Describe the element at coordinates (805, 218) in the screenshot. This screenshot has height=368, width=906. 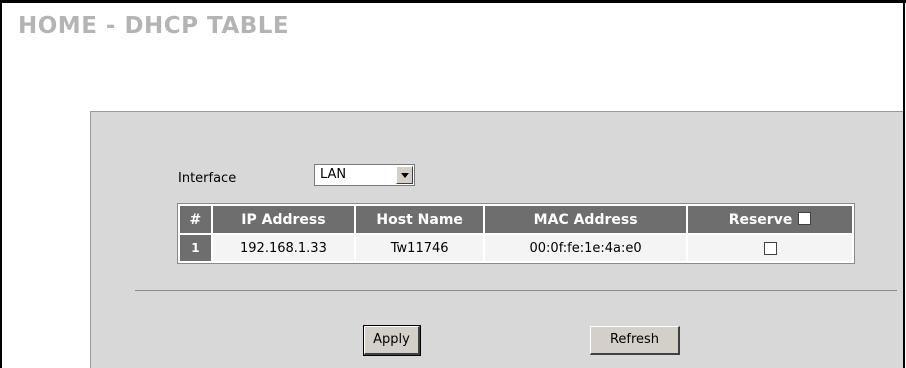
I see `reserve-all-checkbox` at that location.